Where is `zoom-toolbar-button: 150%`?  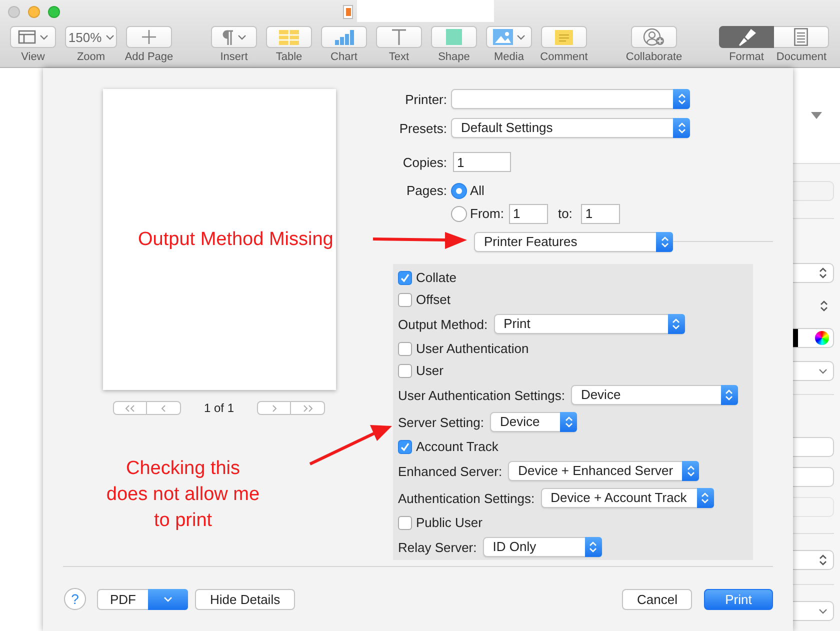
zoom-toolbar-button: 150% is located at coordinates (91, 37).